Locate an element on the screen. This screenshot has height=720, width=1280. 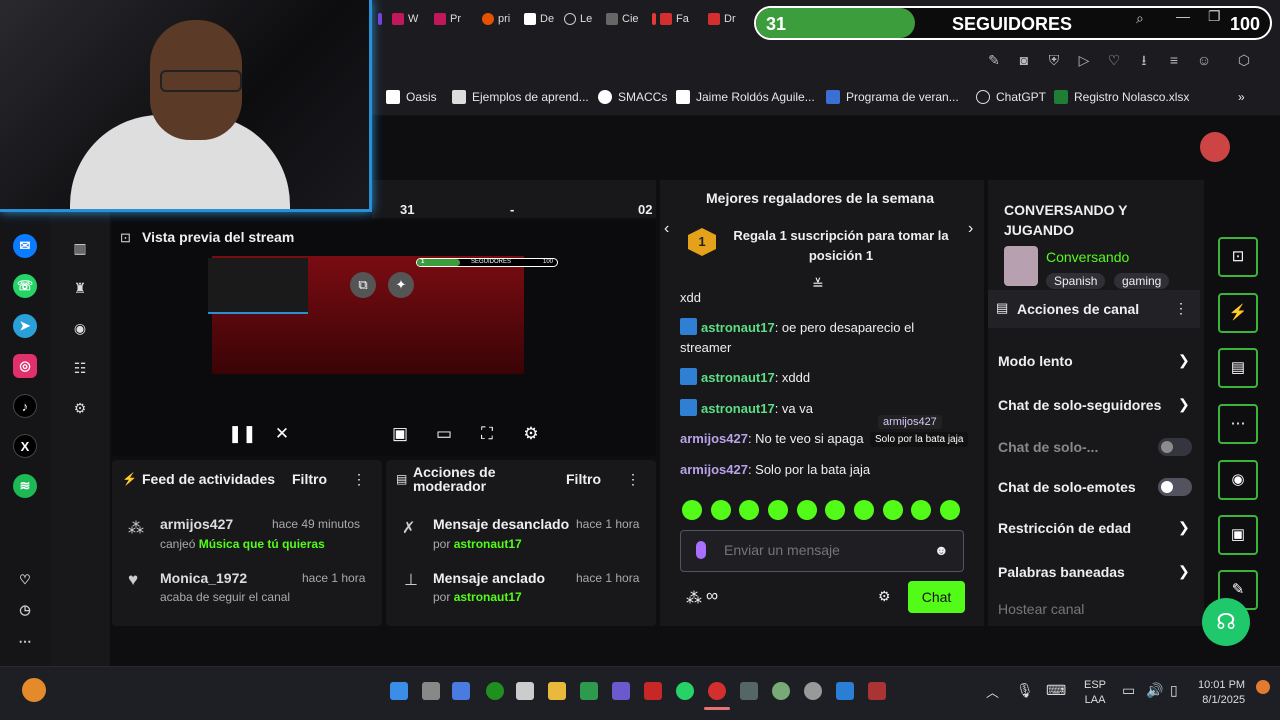
profile-icon: ☺ is located at coordinates (1204, 60).